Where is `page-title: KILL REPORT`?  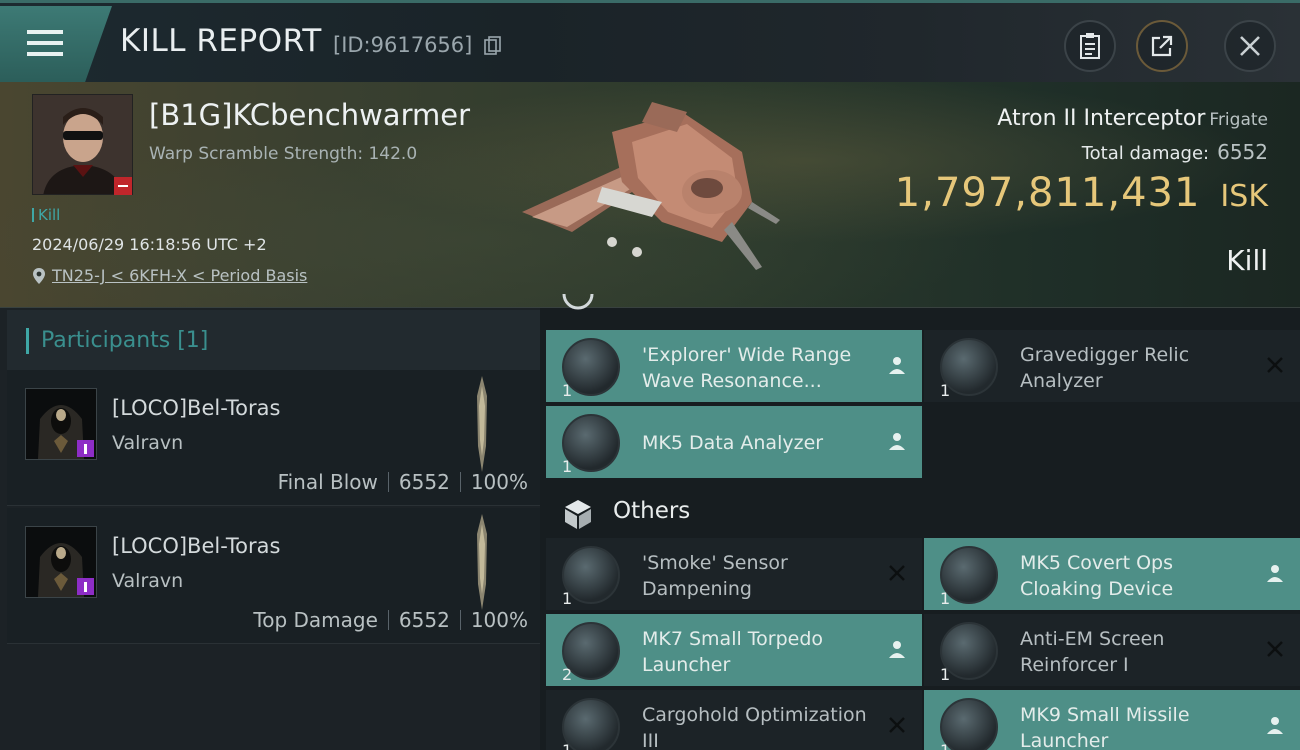 page-title: KILL REPORT is located at coordinates (221, 41).